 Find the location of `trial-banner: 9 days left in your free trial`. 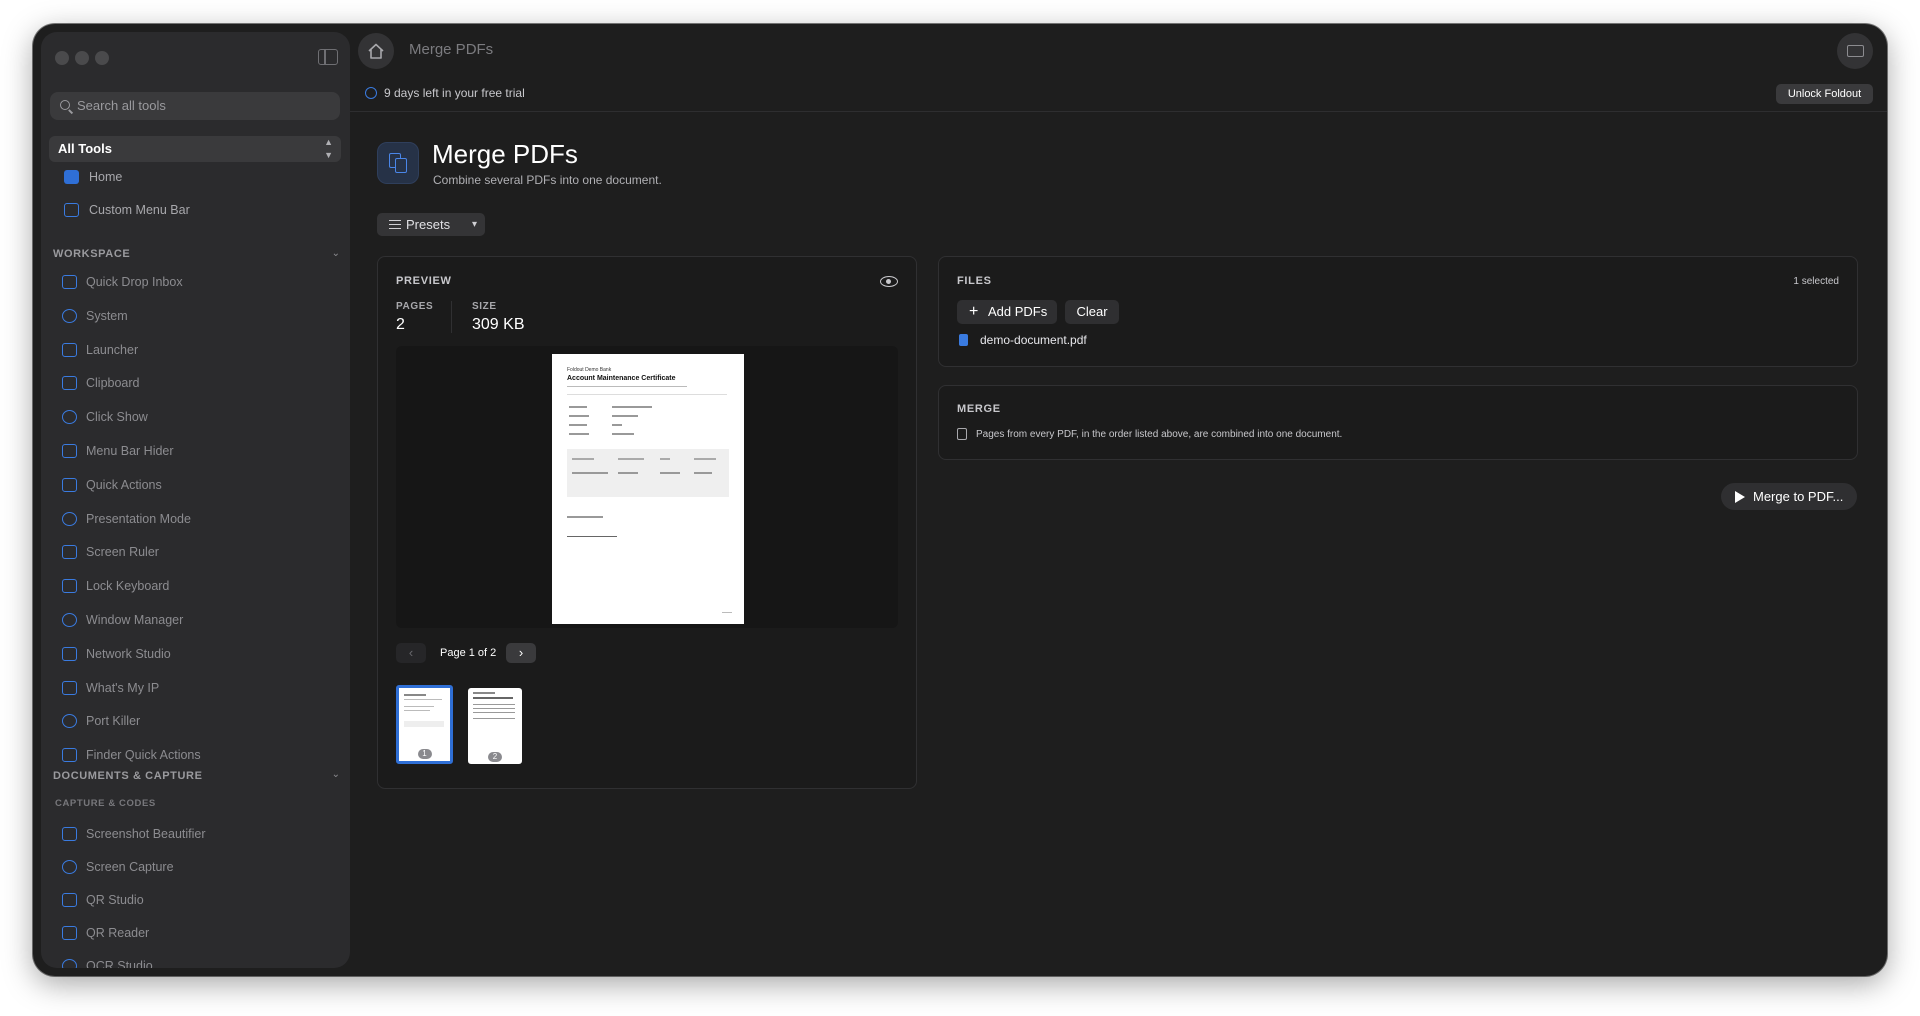

trial-banner: 9 days left in your free trial is located at coordinates (445, 93).